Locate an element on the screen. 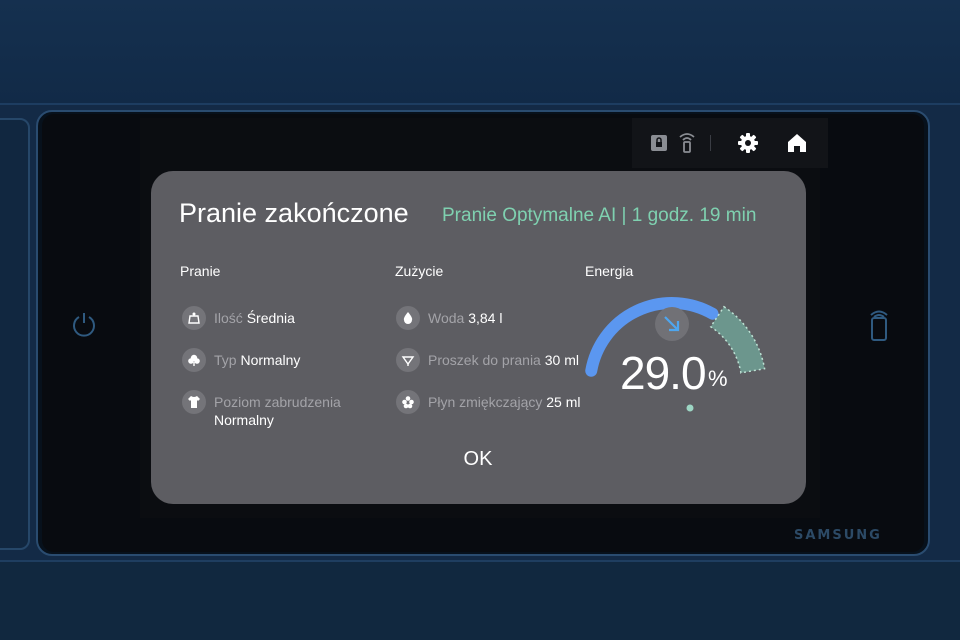 The image size is (960, 640). detergent-icon is located at coordinates (408, 360).